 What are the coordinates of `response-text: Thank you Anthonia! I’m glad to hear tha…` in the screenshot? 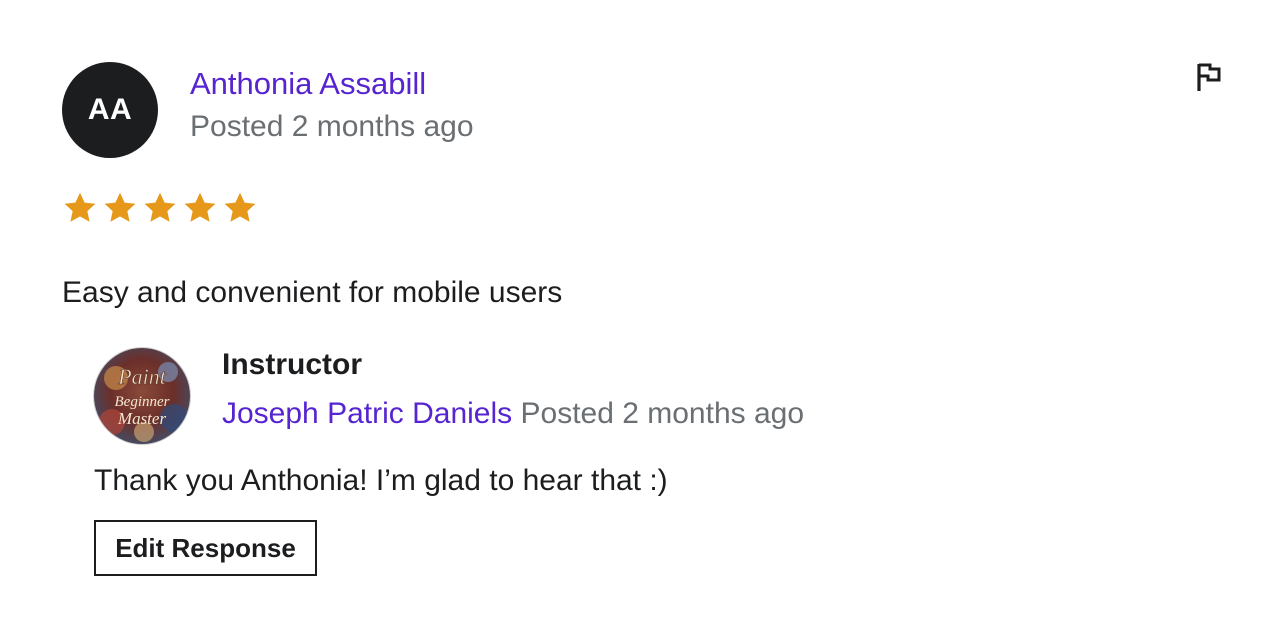 It's located at (381, 480).